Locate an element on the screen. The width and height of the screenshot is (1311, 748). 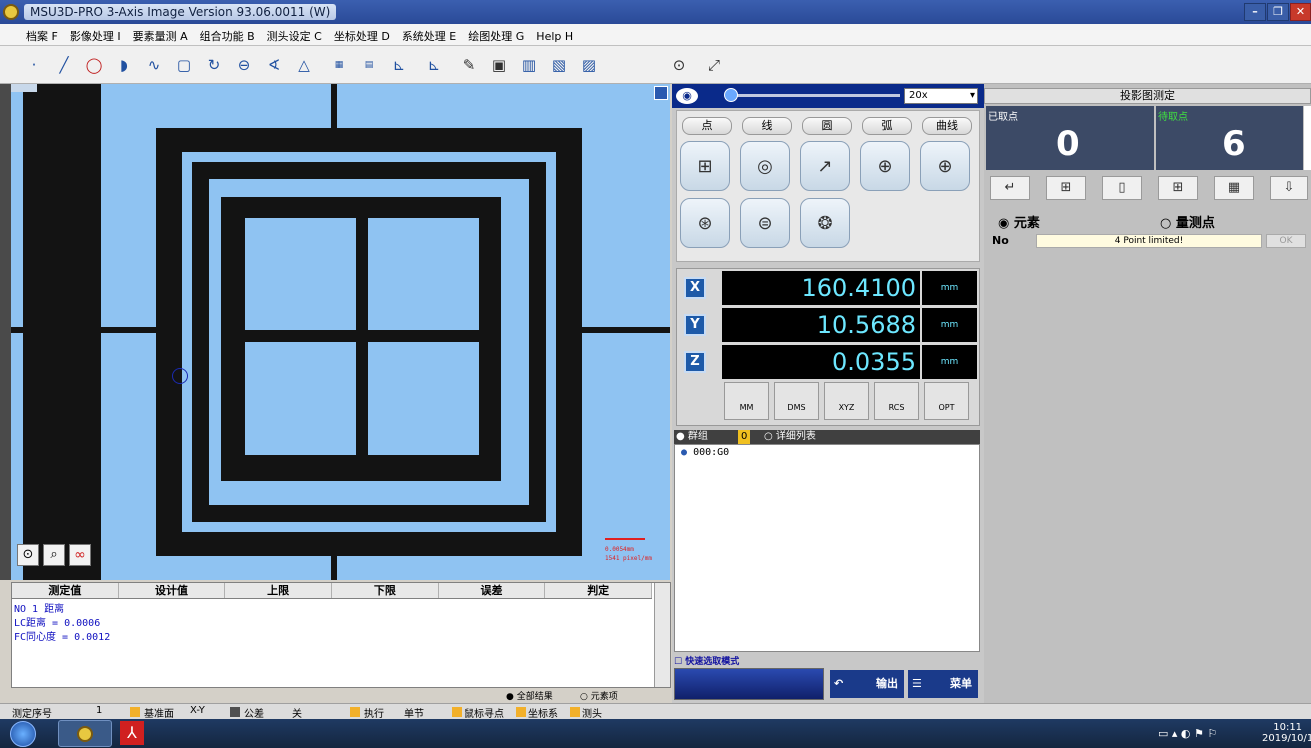
triangle-tool-icon: △ is located at coordinates (304, 65).